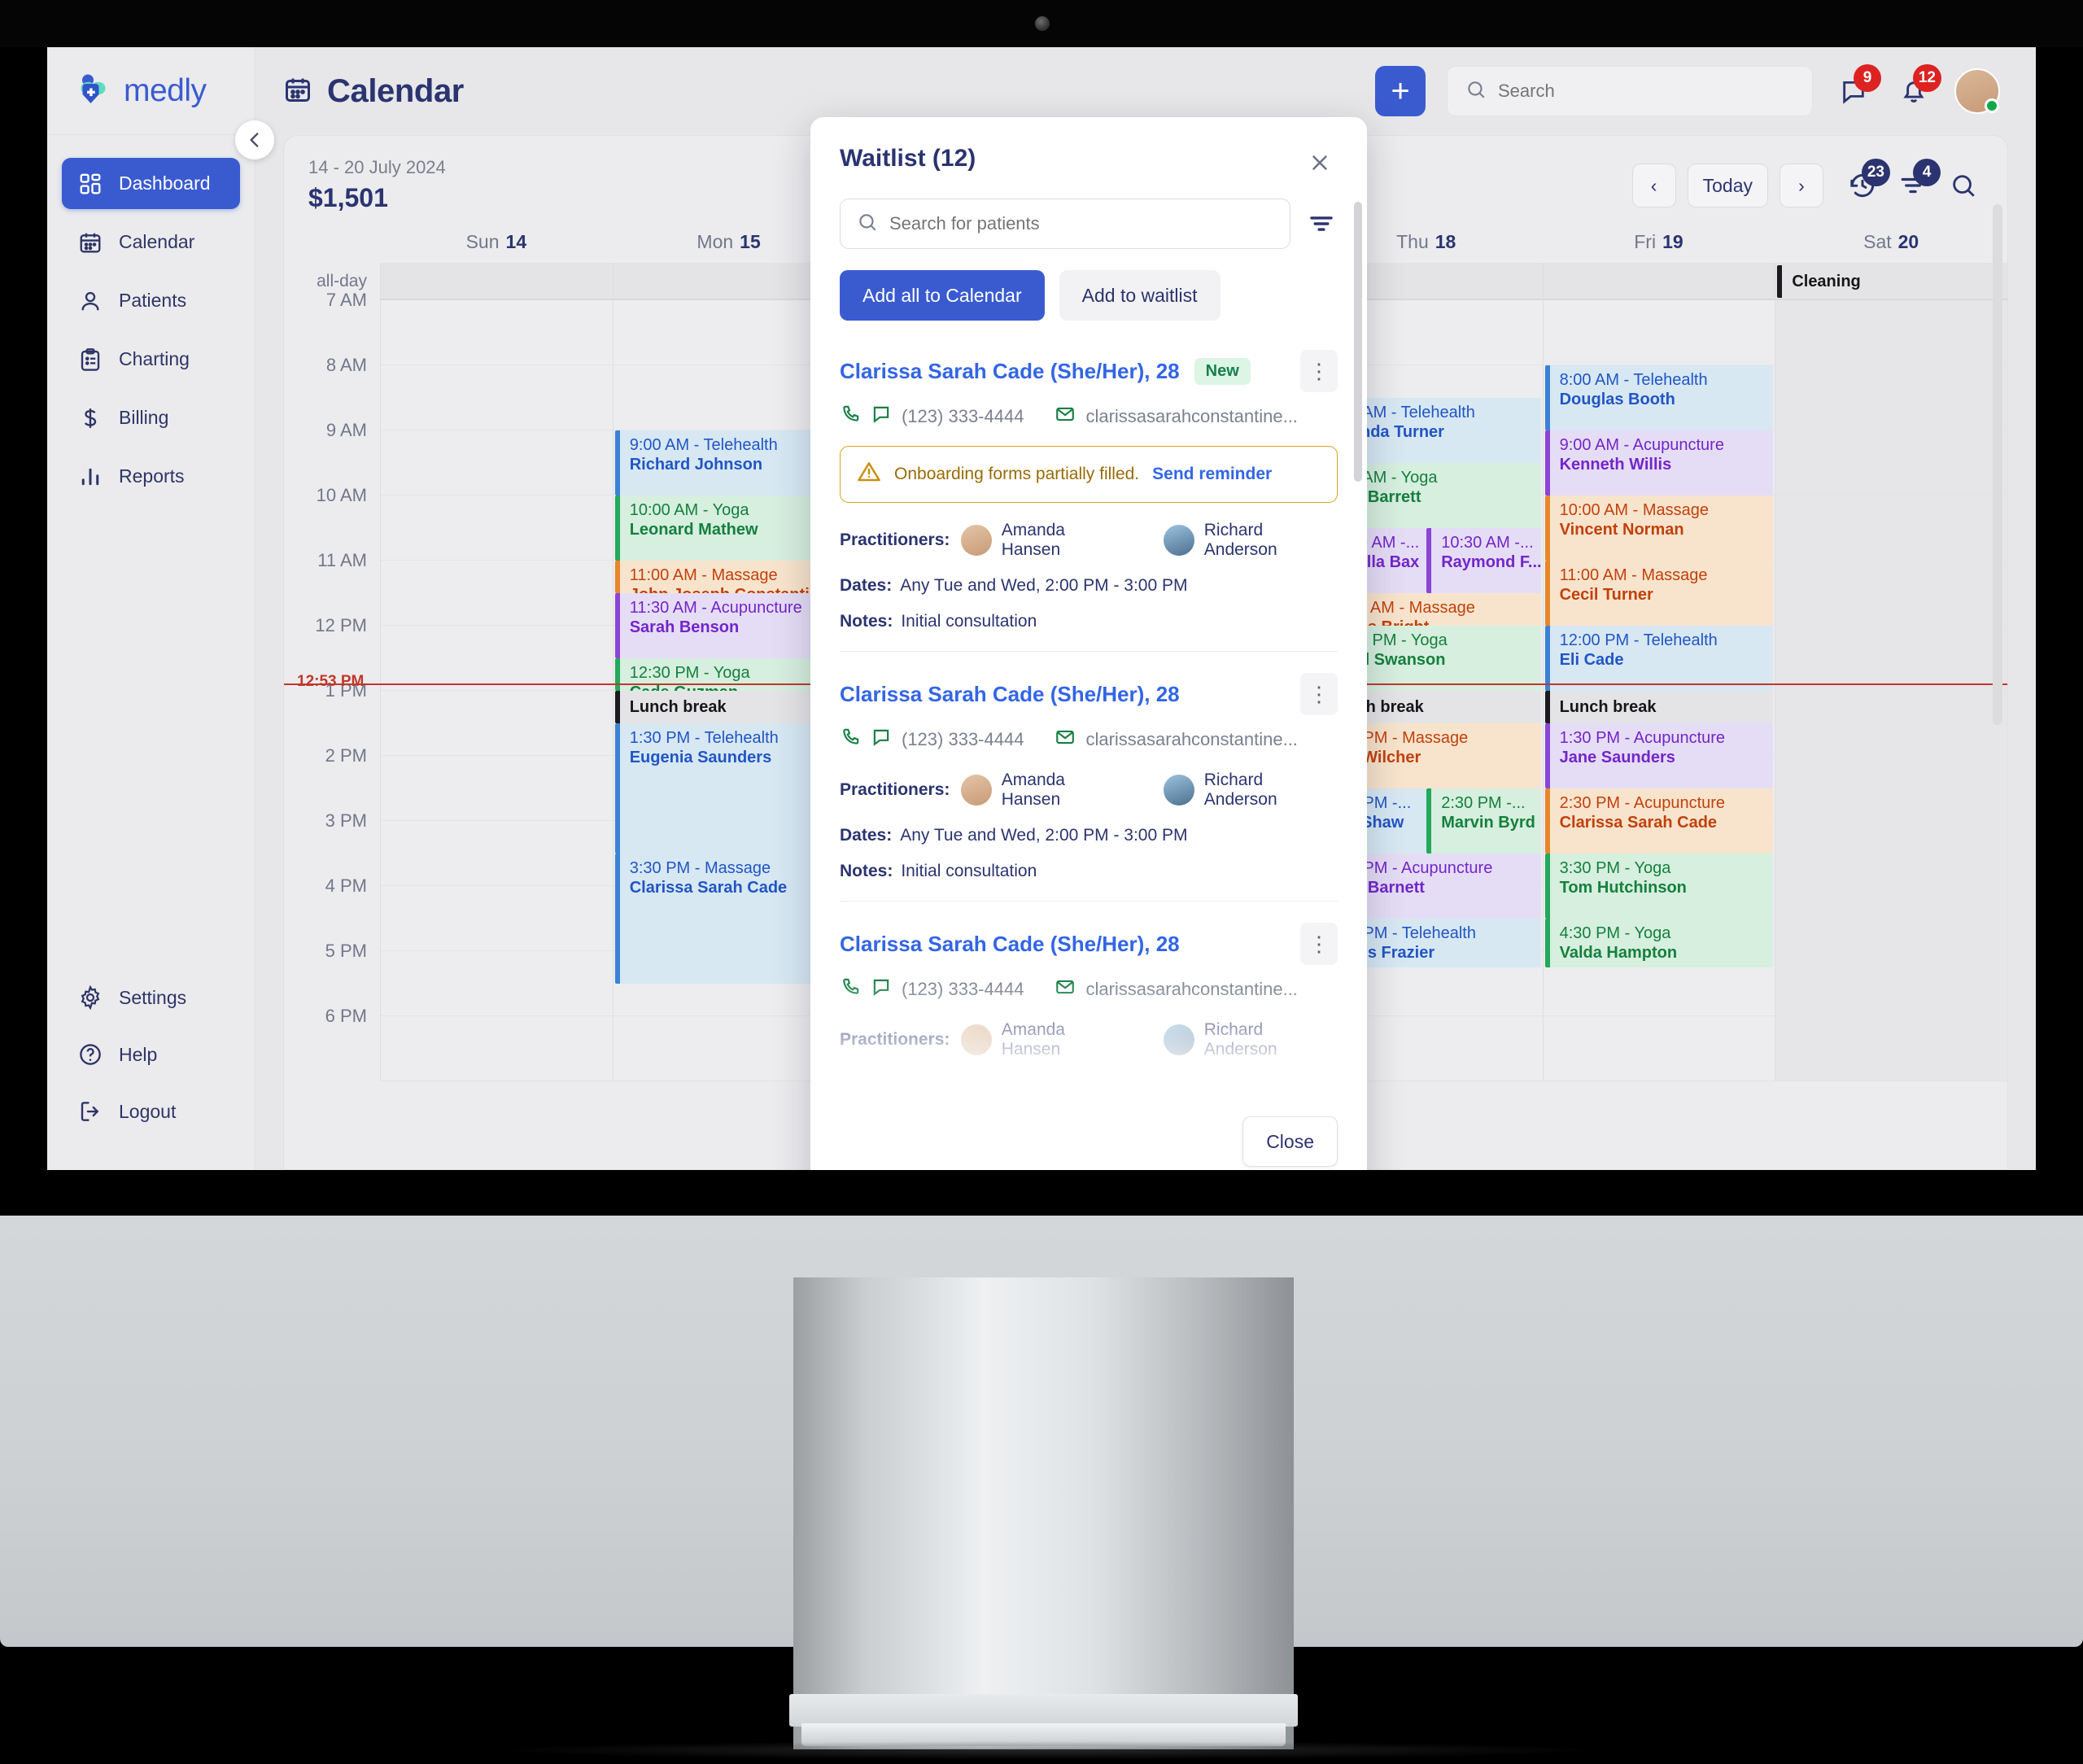 Image resolution: width=2083 pixels, height=1764 pixels. What do you see at coordinates (1017, 474) in the screenshot?
I see `warning-text: Onboarding forms partially filled.` at bounding box center [1017, 474].